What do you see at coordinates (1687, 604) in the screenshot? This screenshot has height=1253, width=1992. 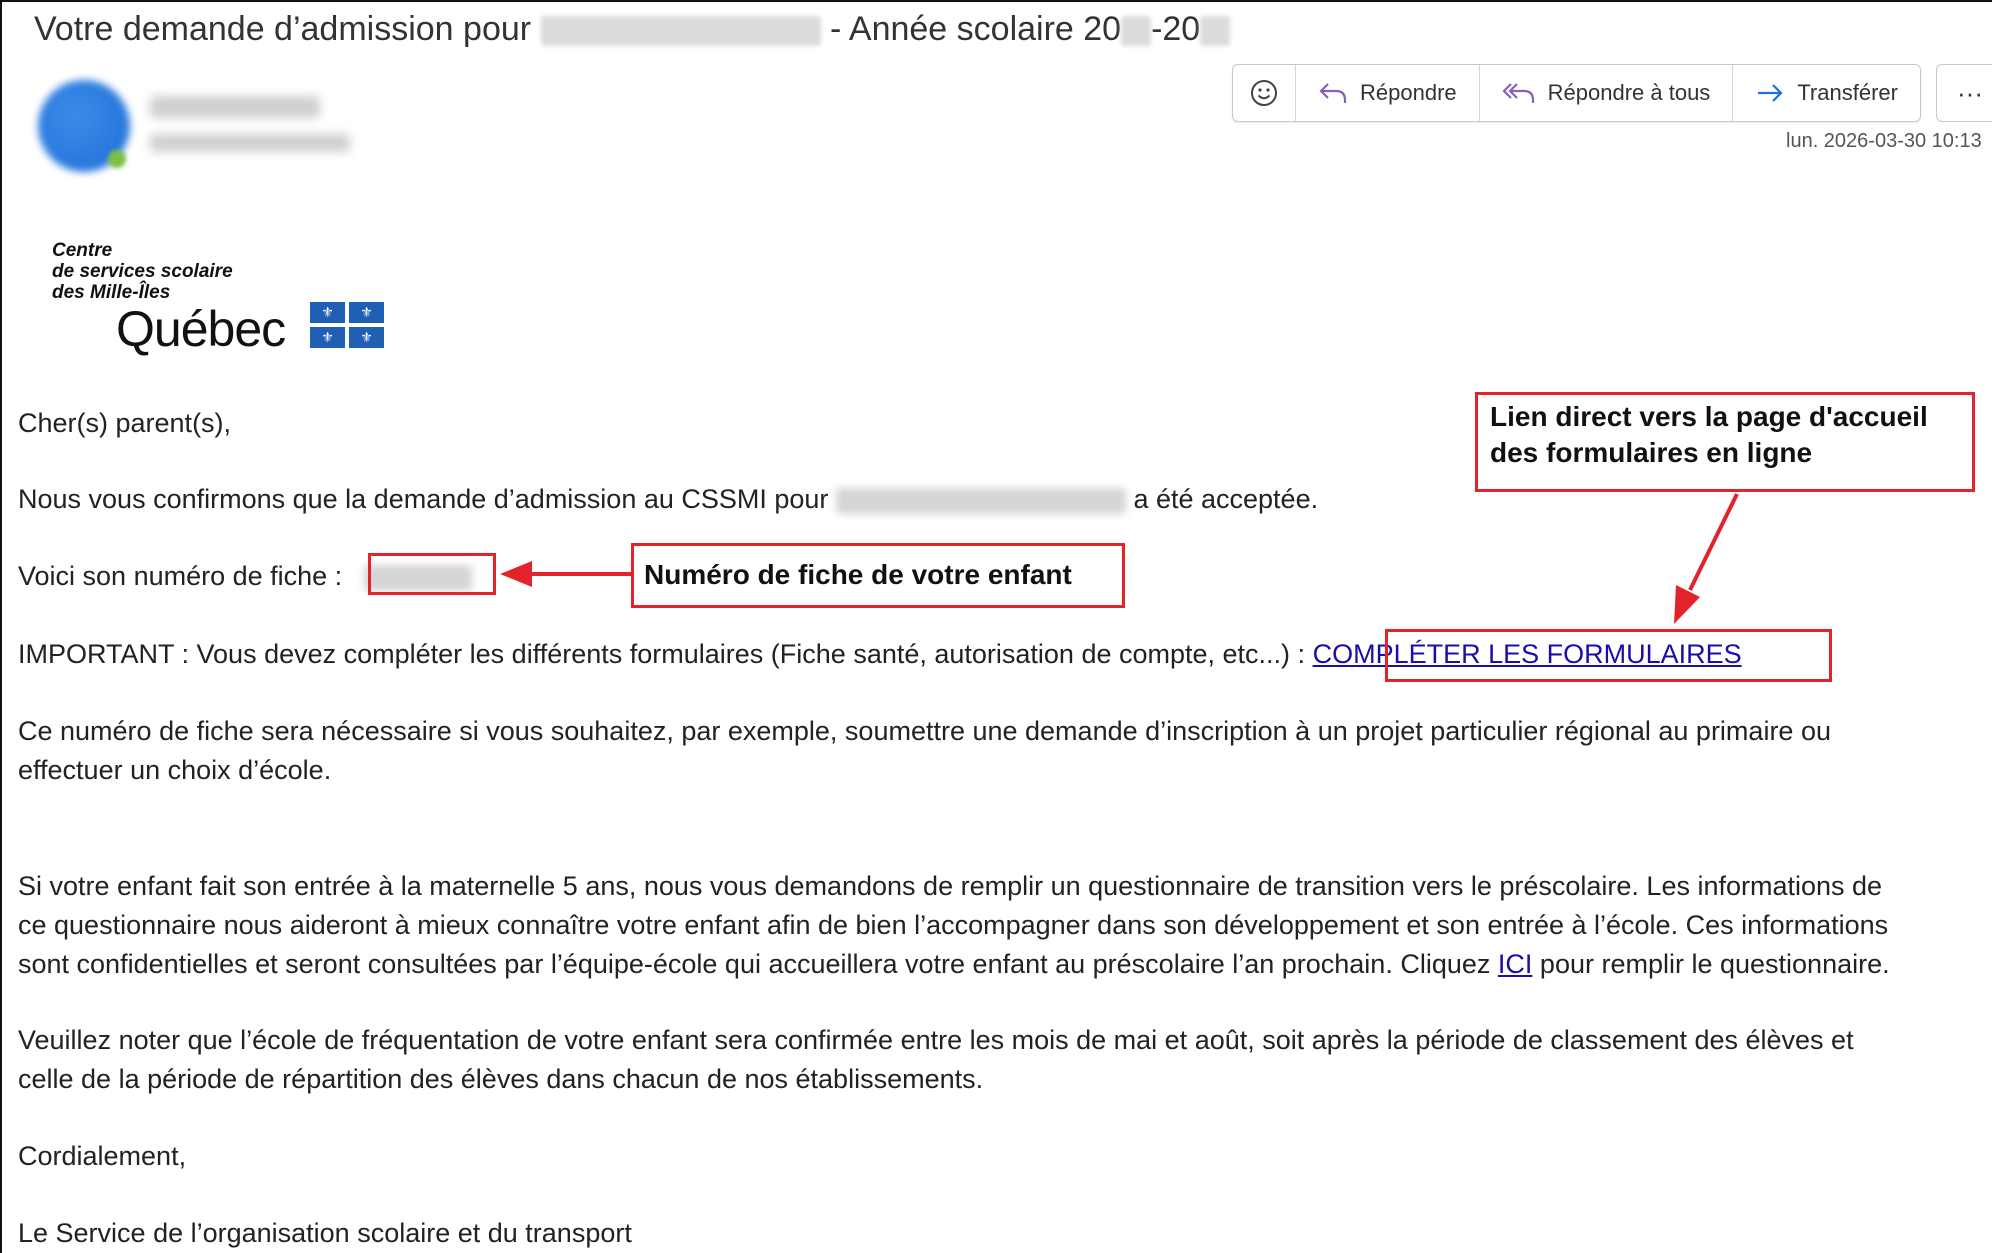 I see `link-arrow-head` at bounding box center [1687, 604].